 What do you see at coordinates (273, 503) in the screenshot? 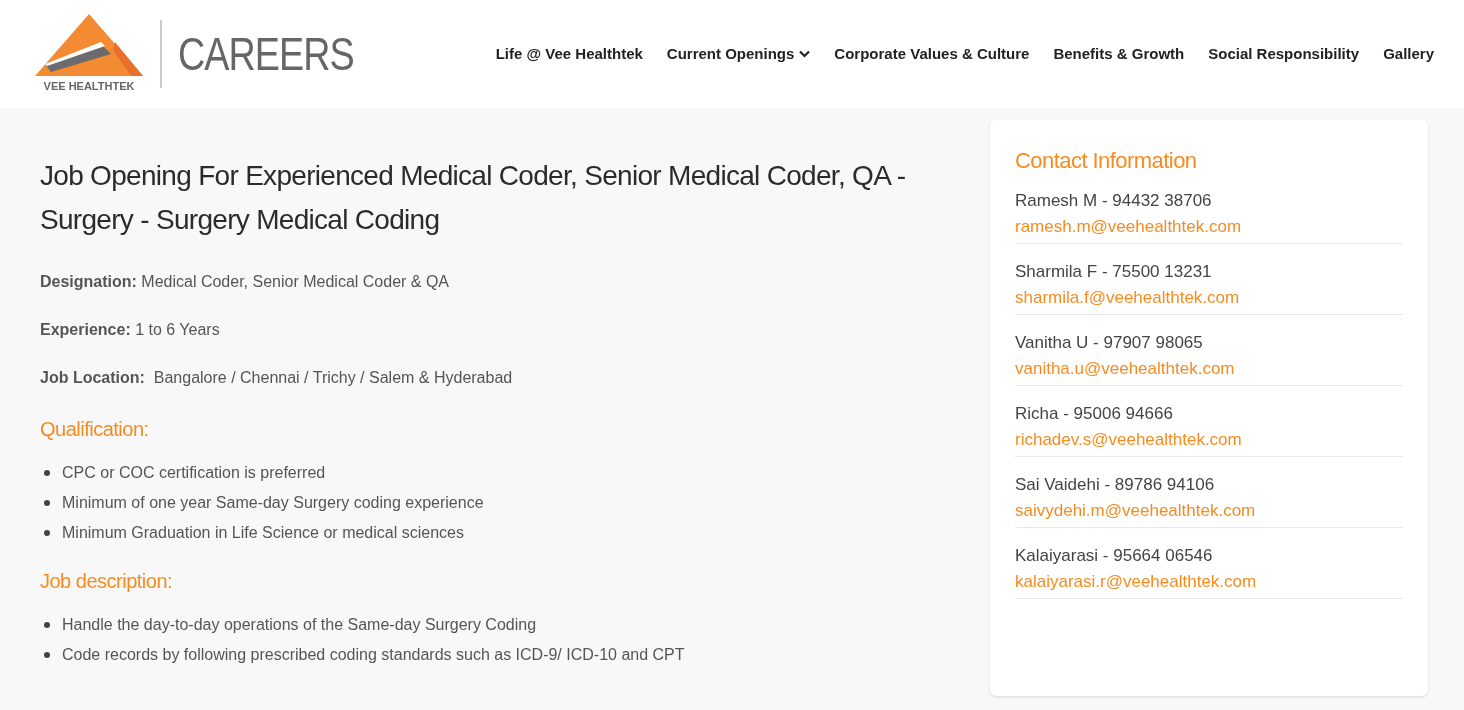
I see `list-item-text: Minimum of one year Same-day Surgery coding experience` at bounding box center [273, 503].